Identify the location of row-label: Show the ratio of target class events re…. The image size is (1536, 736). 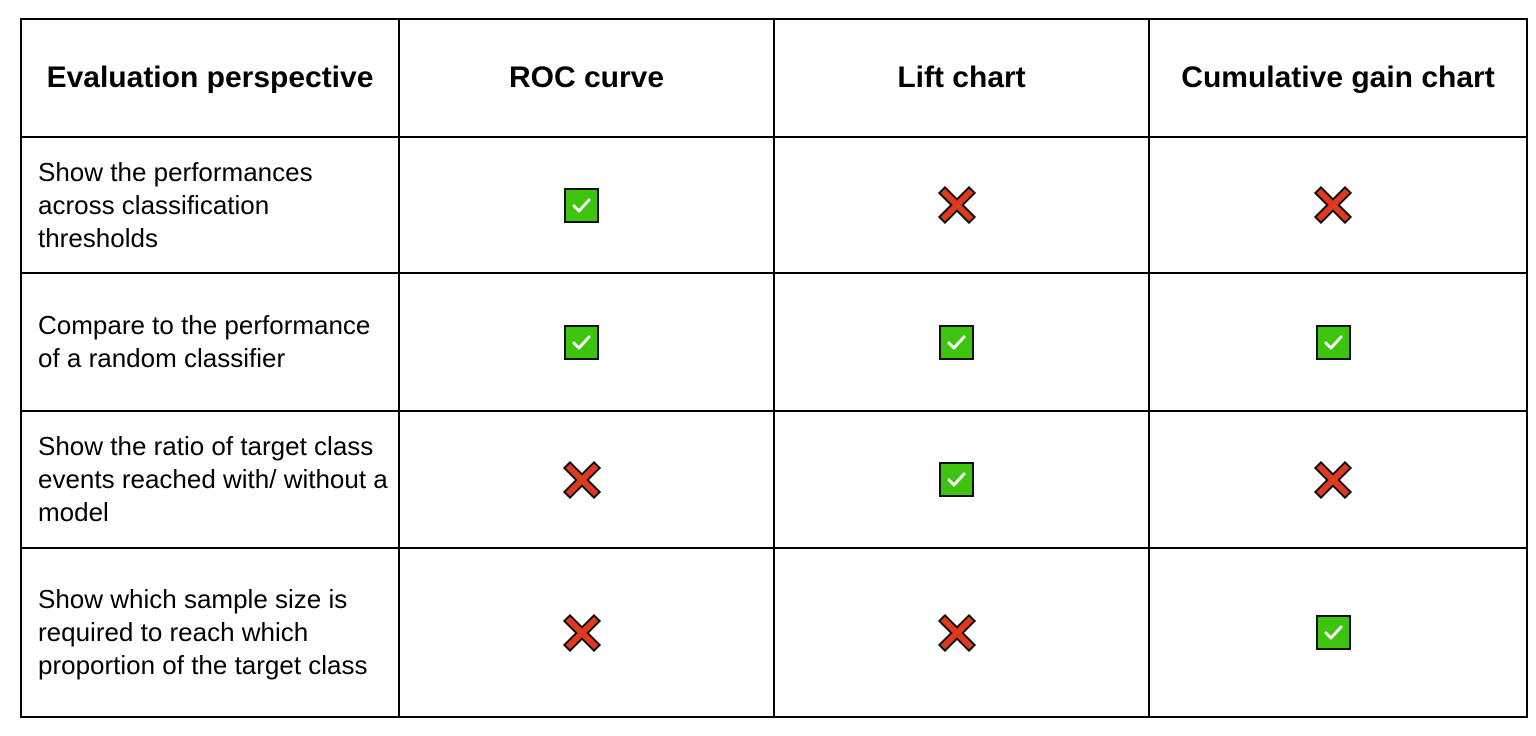
(210, 479).